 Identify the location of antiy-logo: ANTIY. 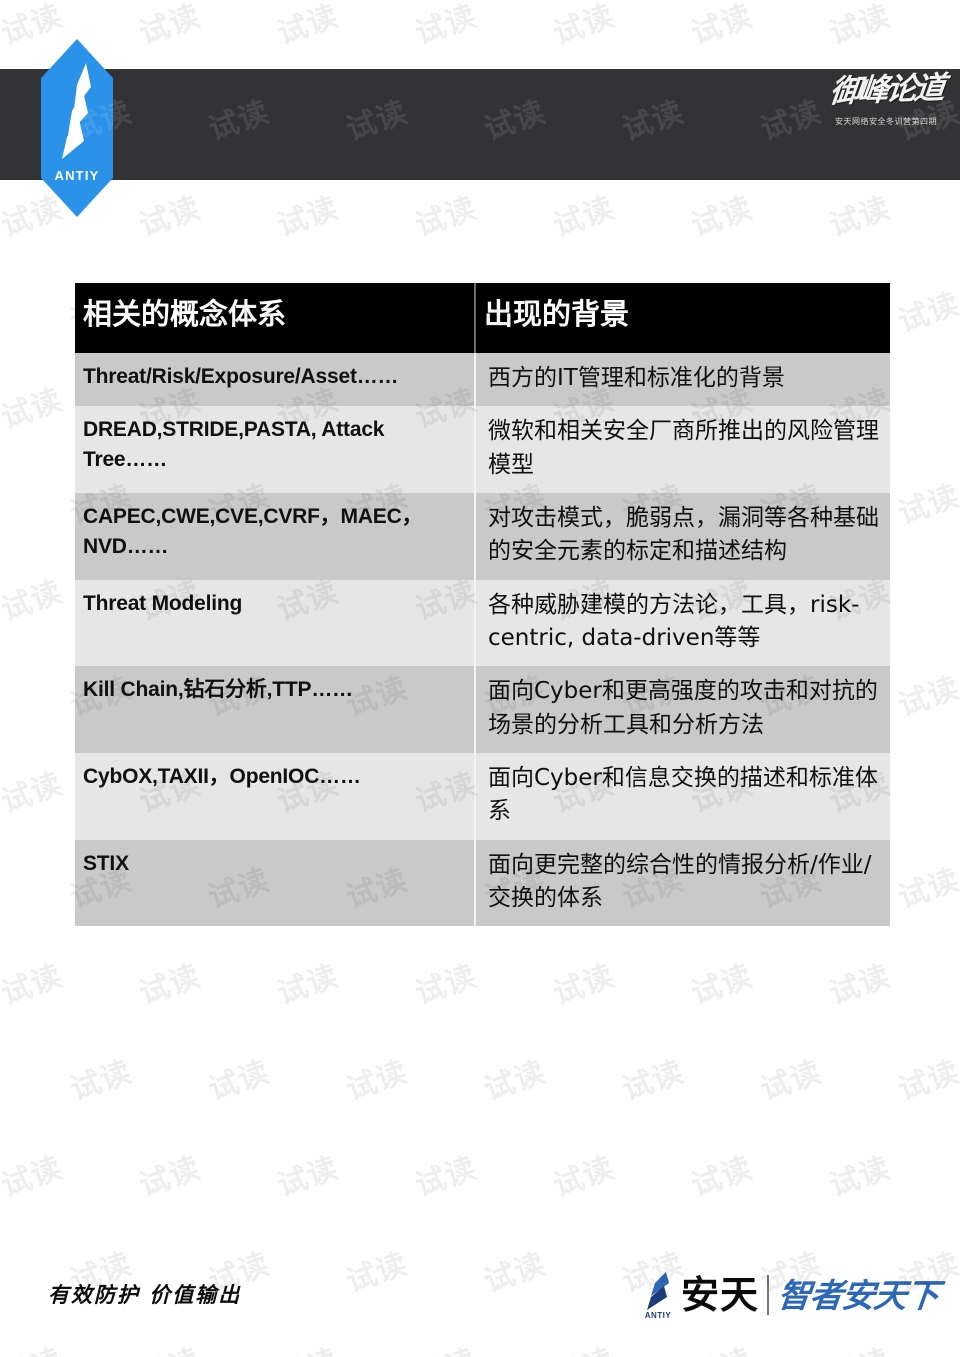
(77, 128).